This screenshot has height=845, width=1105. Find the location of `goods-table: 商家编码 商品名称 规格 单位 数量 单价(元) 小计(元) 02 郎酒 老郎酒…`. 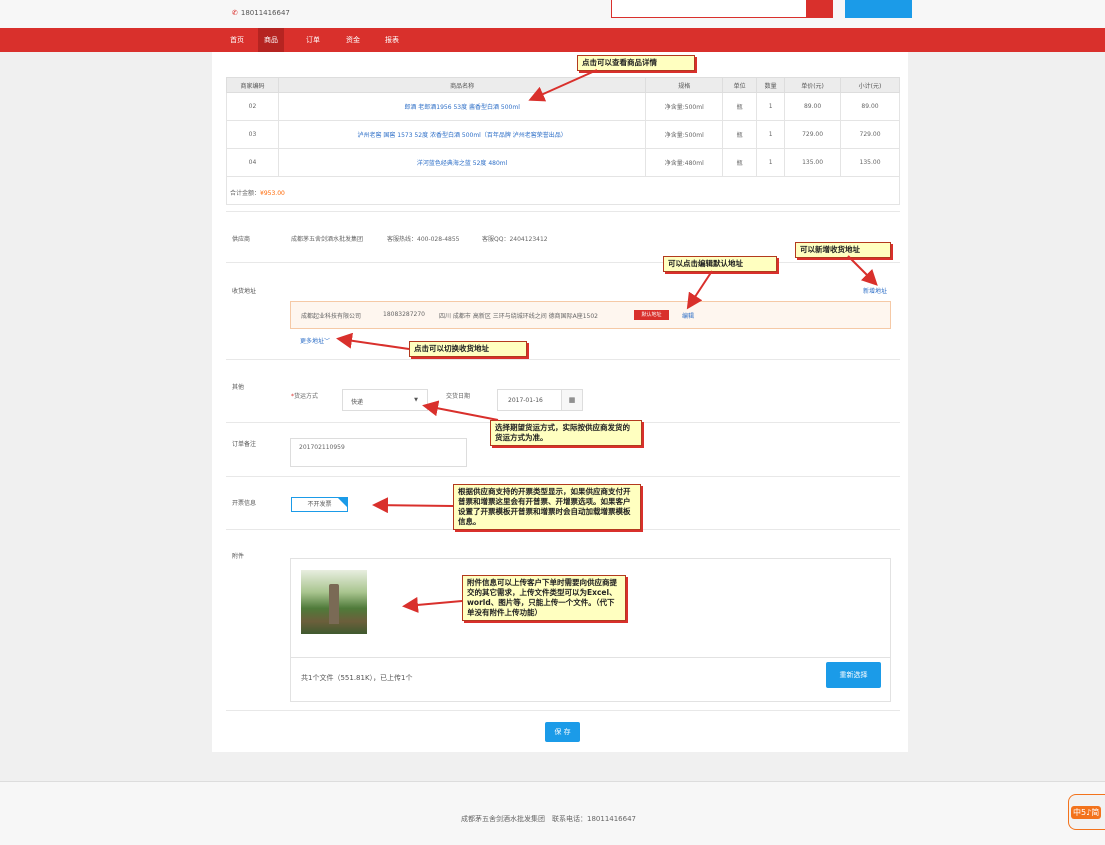

goods-table: 商家编码 商品名称 规格 单位 数量 单价(元) 小计(元) 02 郎酒 老郎酒… is located at coordinates (563, 127).